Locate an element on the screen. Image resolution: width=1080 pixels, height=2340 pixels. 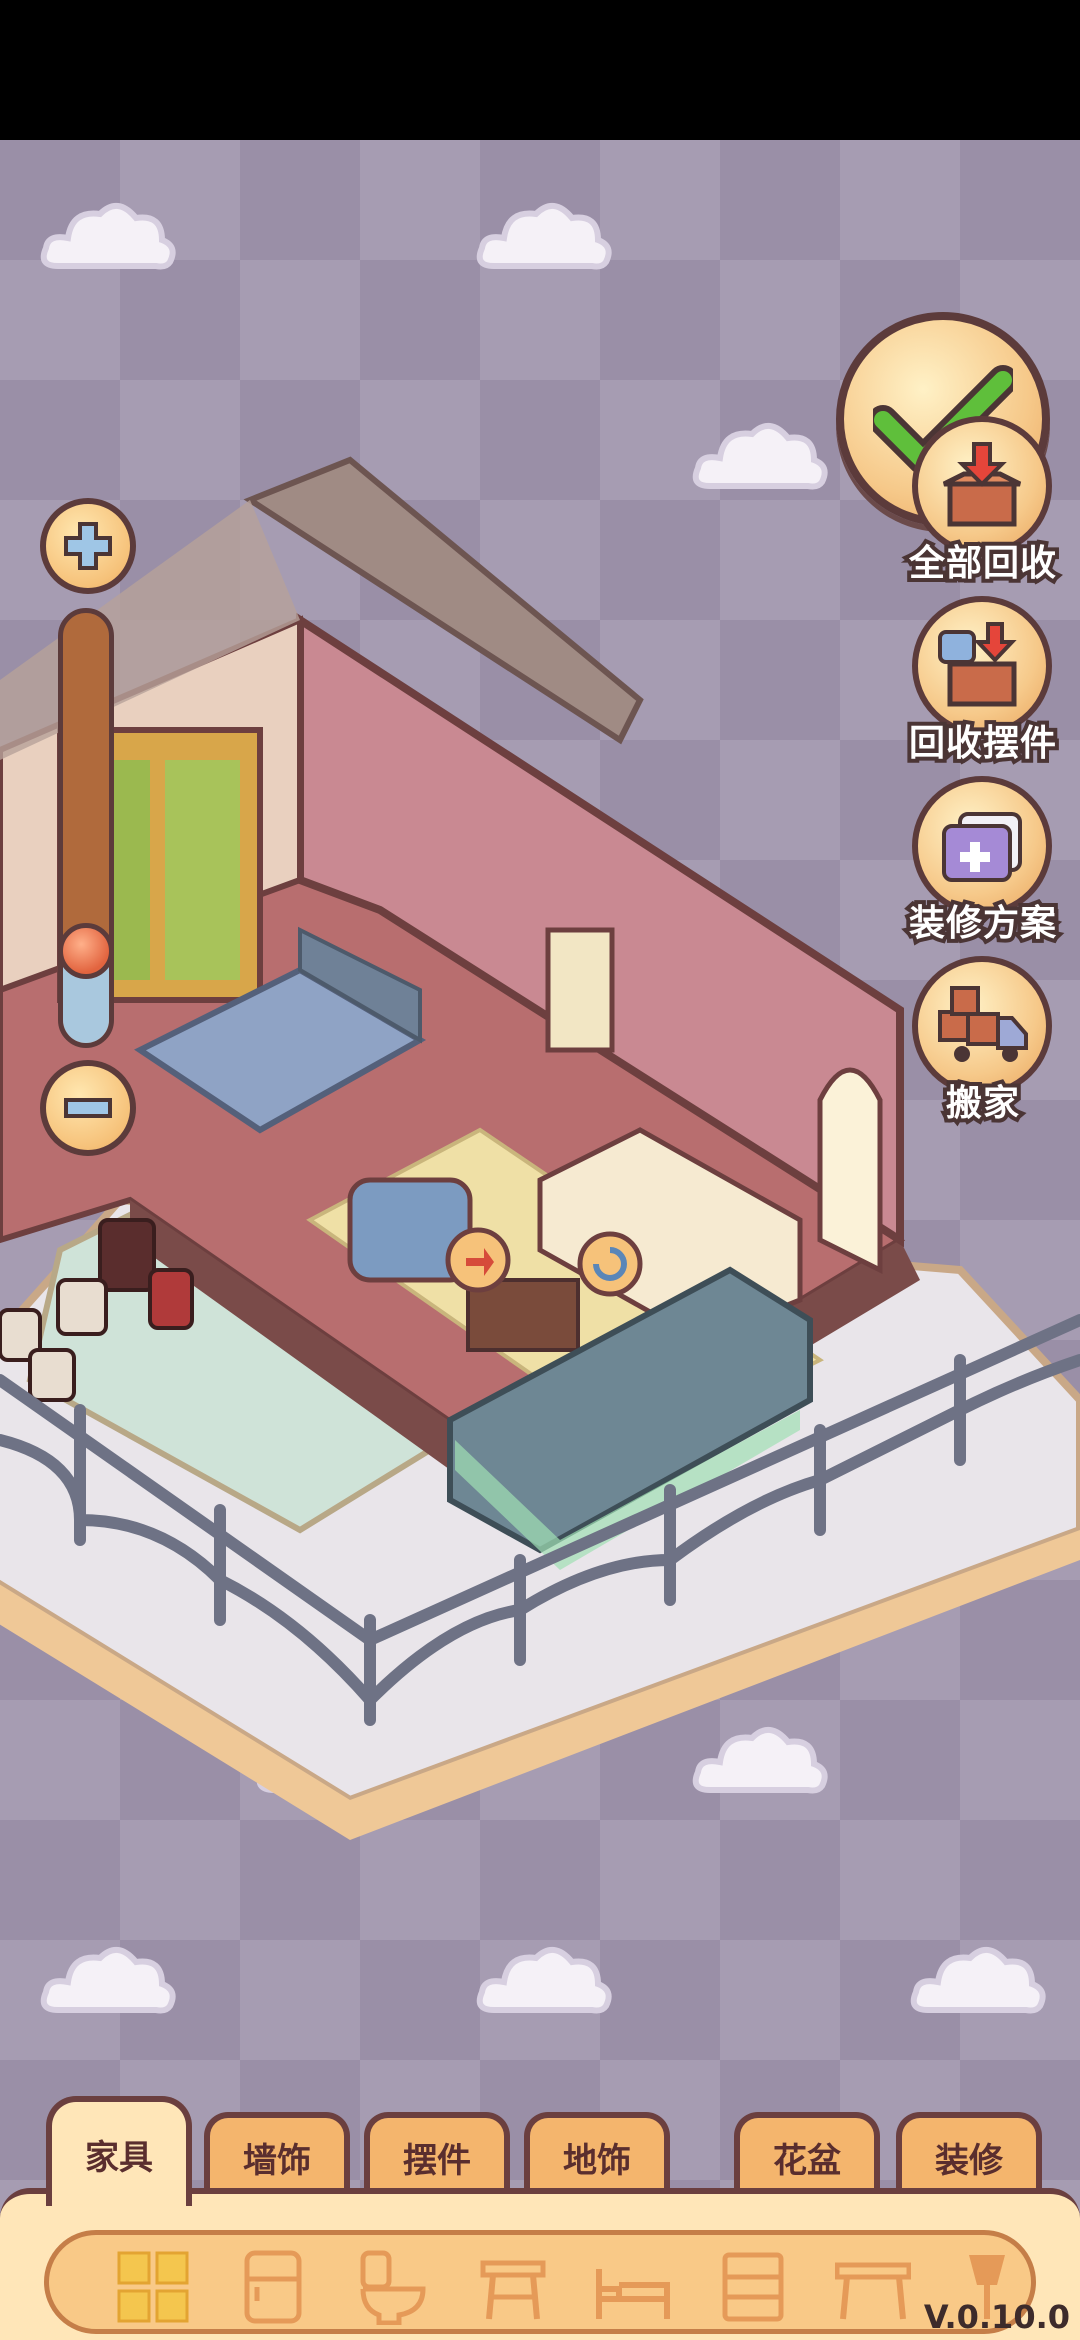
minus-icon is located at coordinates (88, 1108).